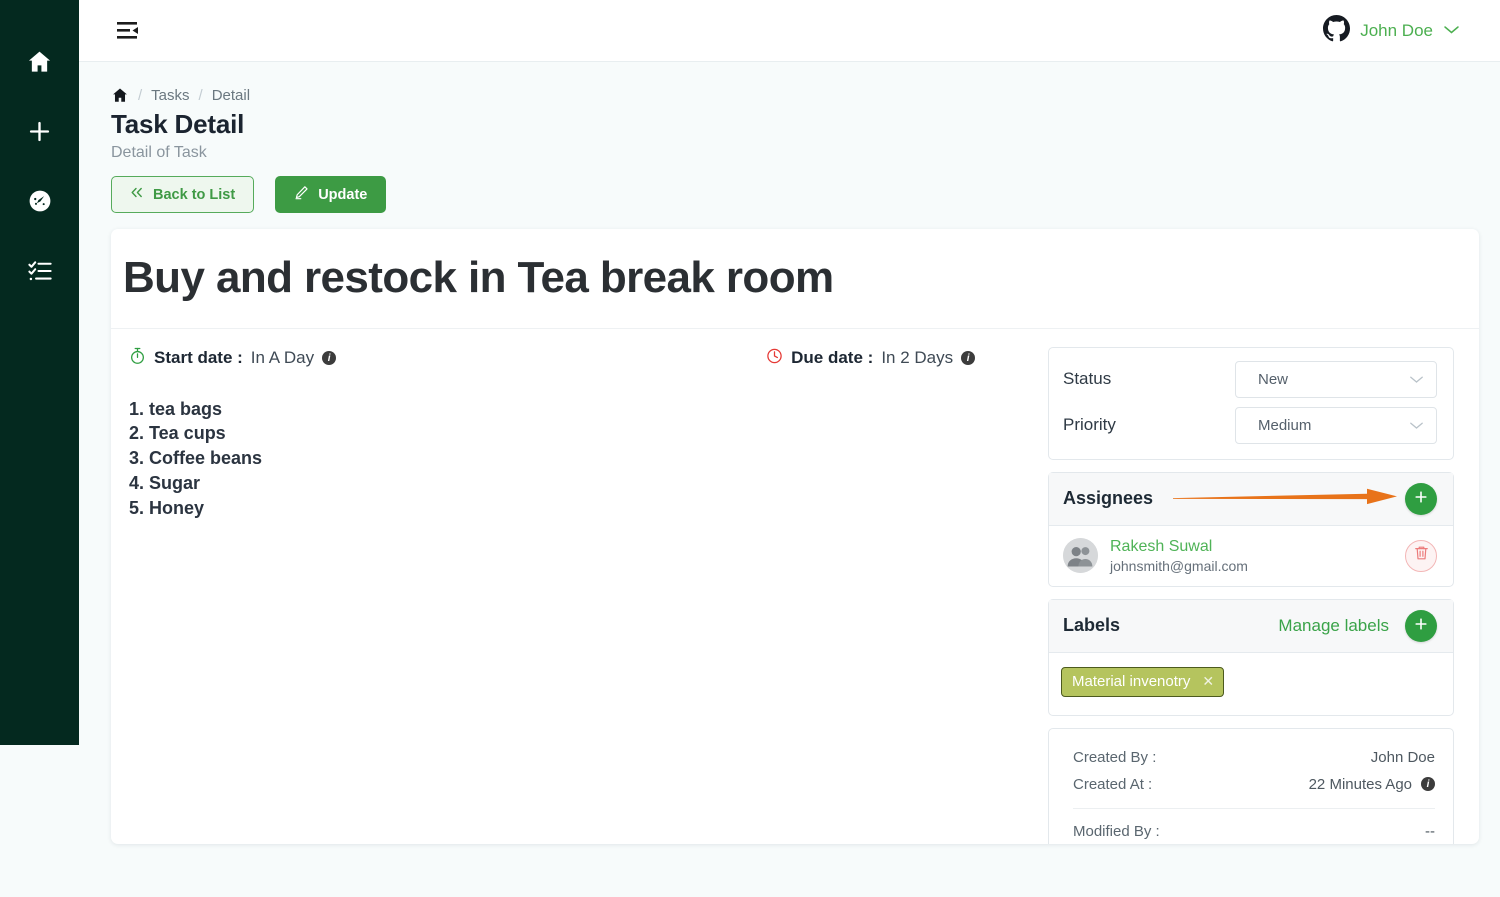  I want to click on breadcrumb: / Tasks / Detail, so click(785, 95).